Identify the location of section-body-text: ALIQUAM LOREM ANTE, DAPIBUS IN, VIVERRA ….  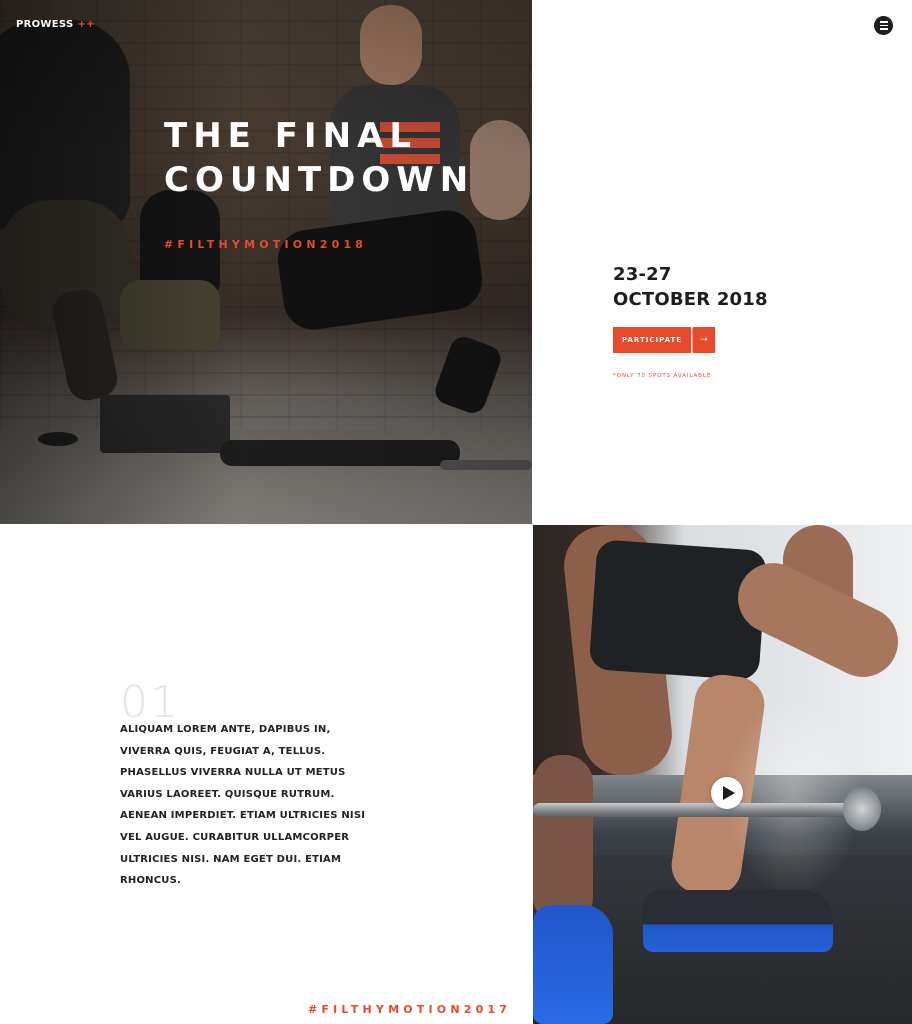
(243, 805).